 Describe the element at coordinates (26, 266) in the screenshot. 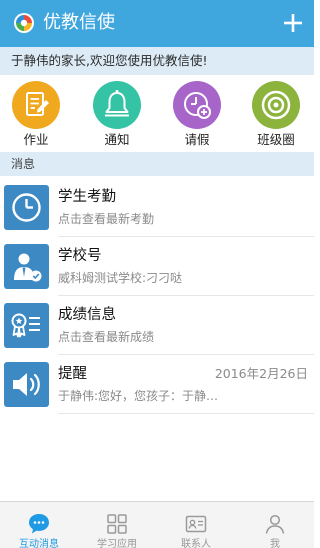

I see `school-id-icon` at that location.